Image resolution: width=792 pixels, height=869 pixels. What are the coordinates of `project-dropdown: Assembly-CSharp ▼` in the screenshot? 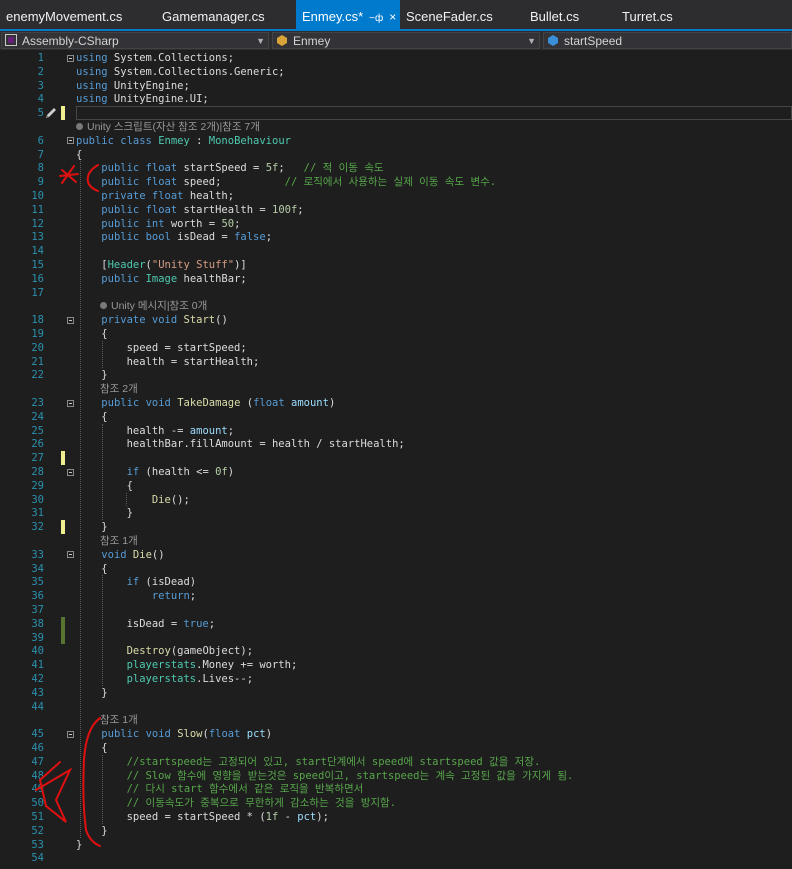 It's located at (135, 40).